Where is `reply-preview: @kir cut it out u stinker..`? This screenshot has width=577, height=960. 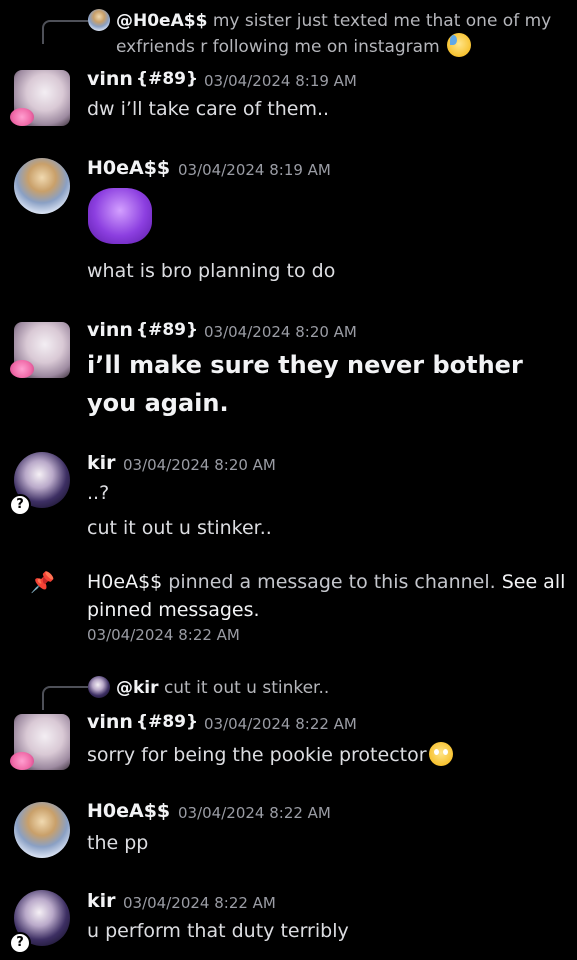 reply-preview: @kir cut it out u stinker.. is located at coordinates (346, 688).